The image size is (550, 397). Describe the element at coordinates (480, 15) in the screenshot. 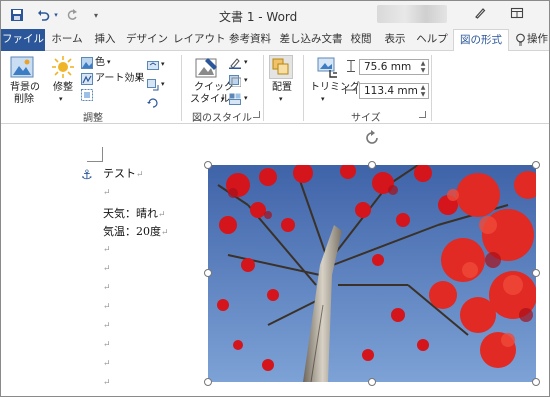

I see `pen-icon` at that location.